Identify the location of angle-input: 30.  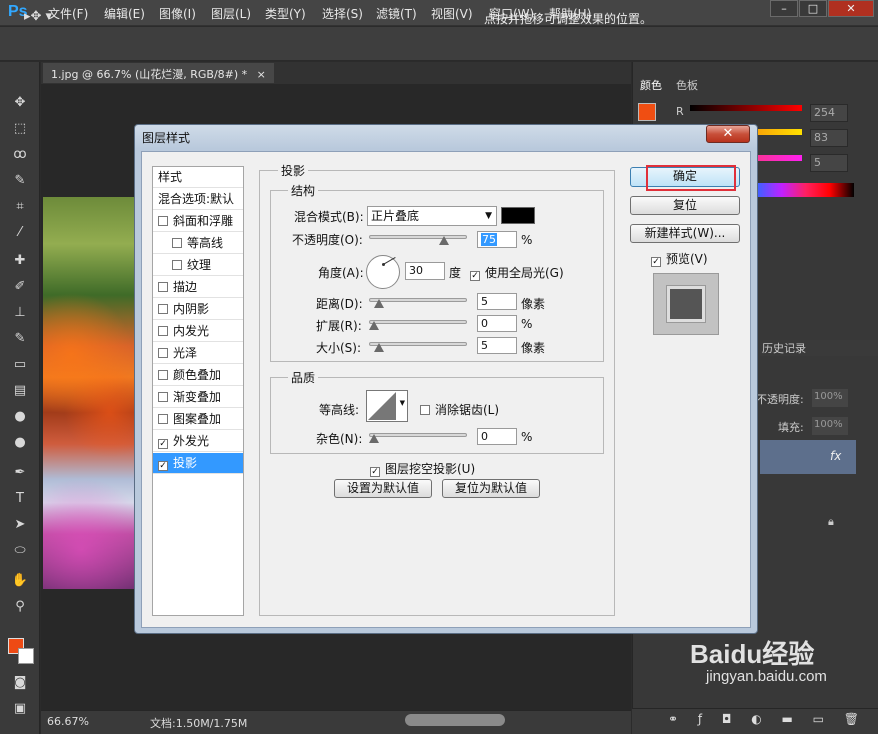
(425, 271).